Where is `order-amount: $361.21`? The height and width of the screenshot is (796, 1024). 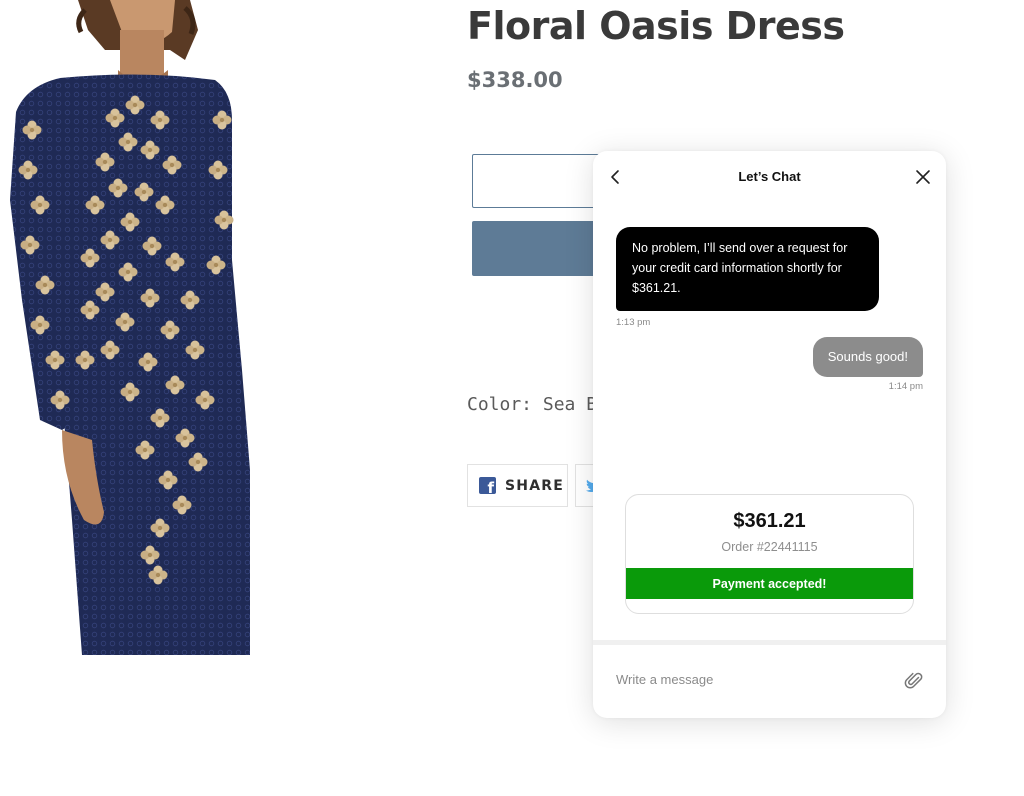
order-amount: $361.21 is located at coordinates (769, 521).